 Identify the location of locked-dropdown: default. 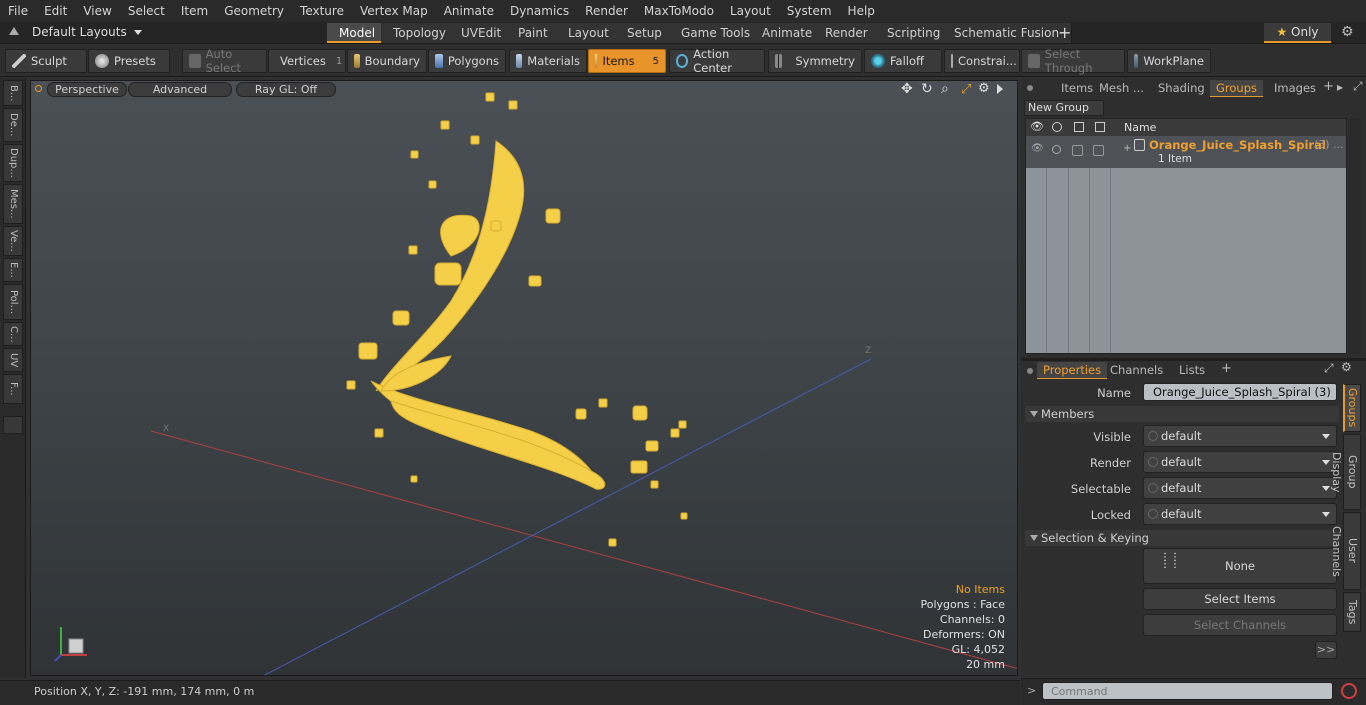
(1240, 514).